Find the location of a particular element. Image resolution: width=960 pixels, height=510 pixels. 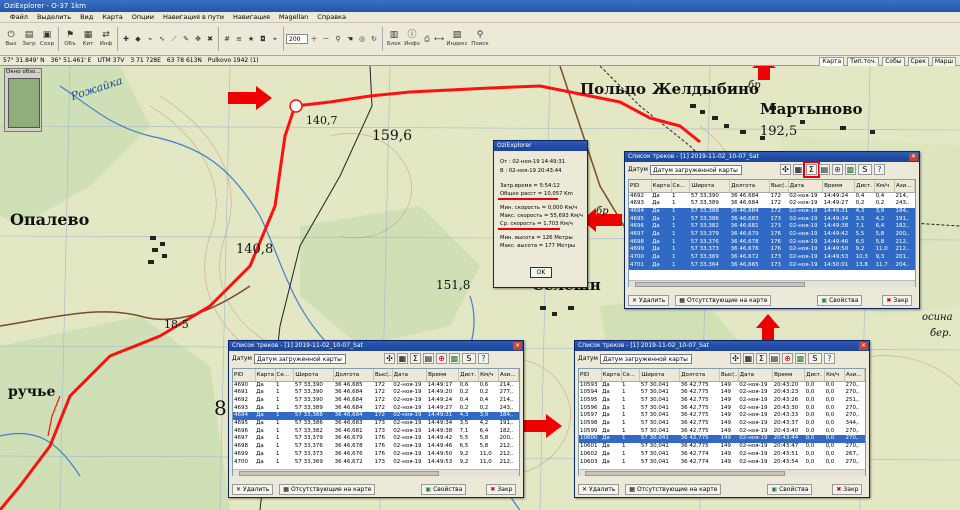

magnifier-icon: ⚲ is located at coordinates (338, 39).